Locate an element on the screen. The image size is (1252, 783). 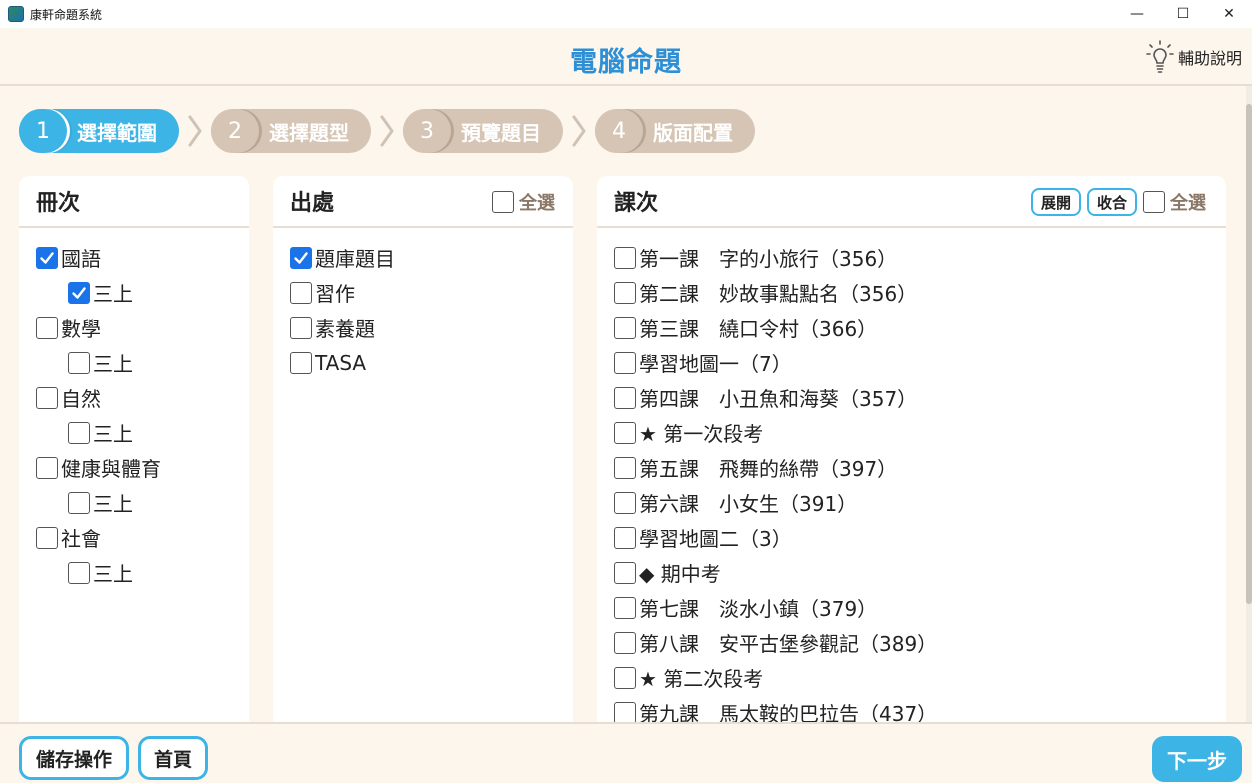
step-4: 4 版面配置 is located at coordinates (675, 131).